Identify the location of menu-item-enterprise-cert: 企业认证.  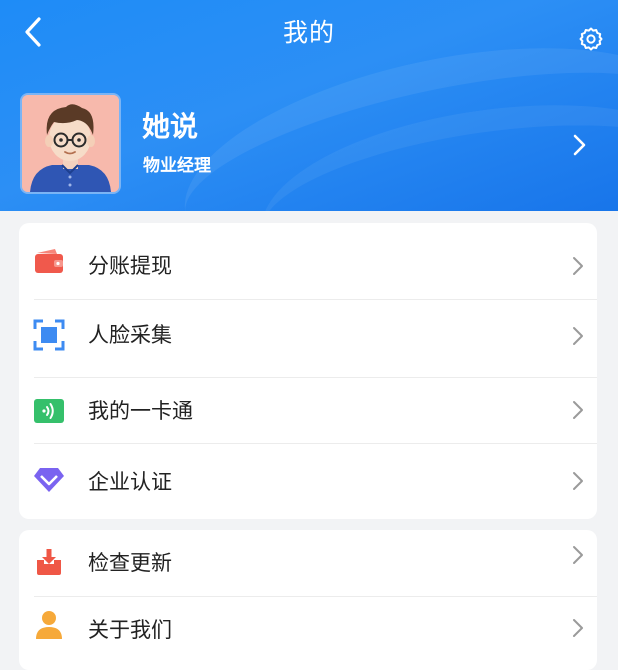
(308, 481).